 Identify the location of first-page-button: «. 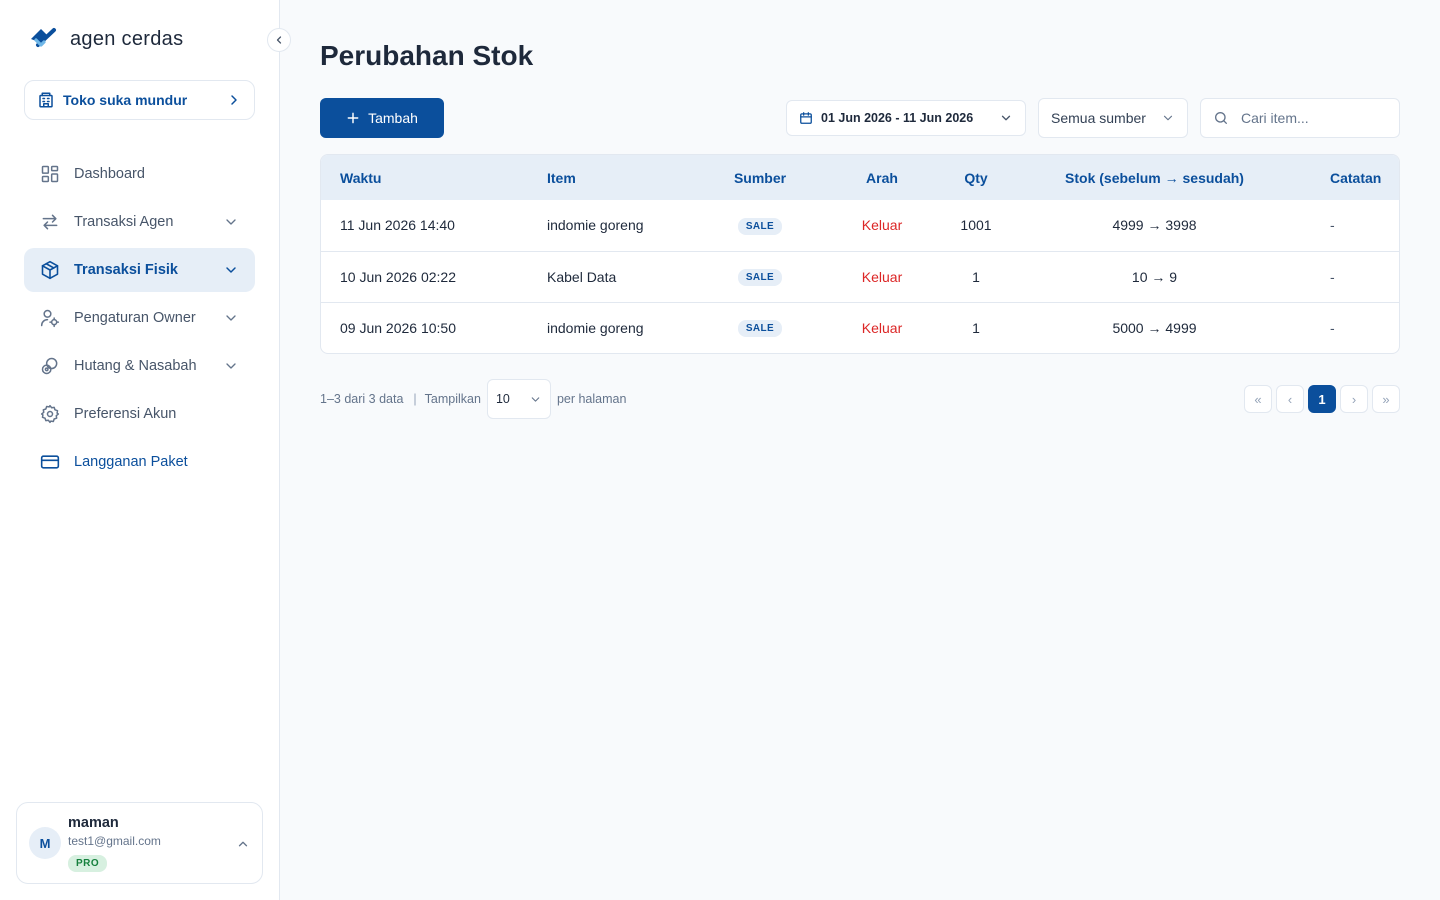
(1258, 399).